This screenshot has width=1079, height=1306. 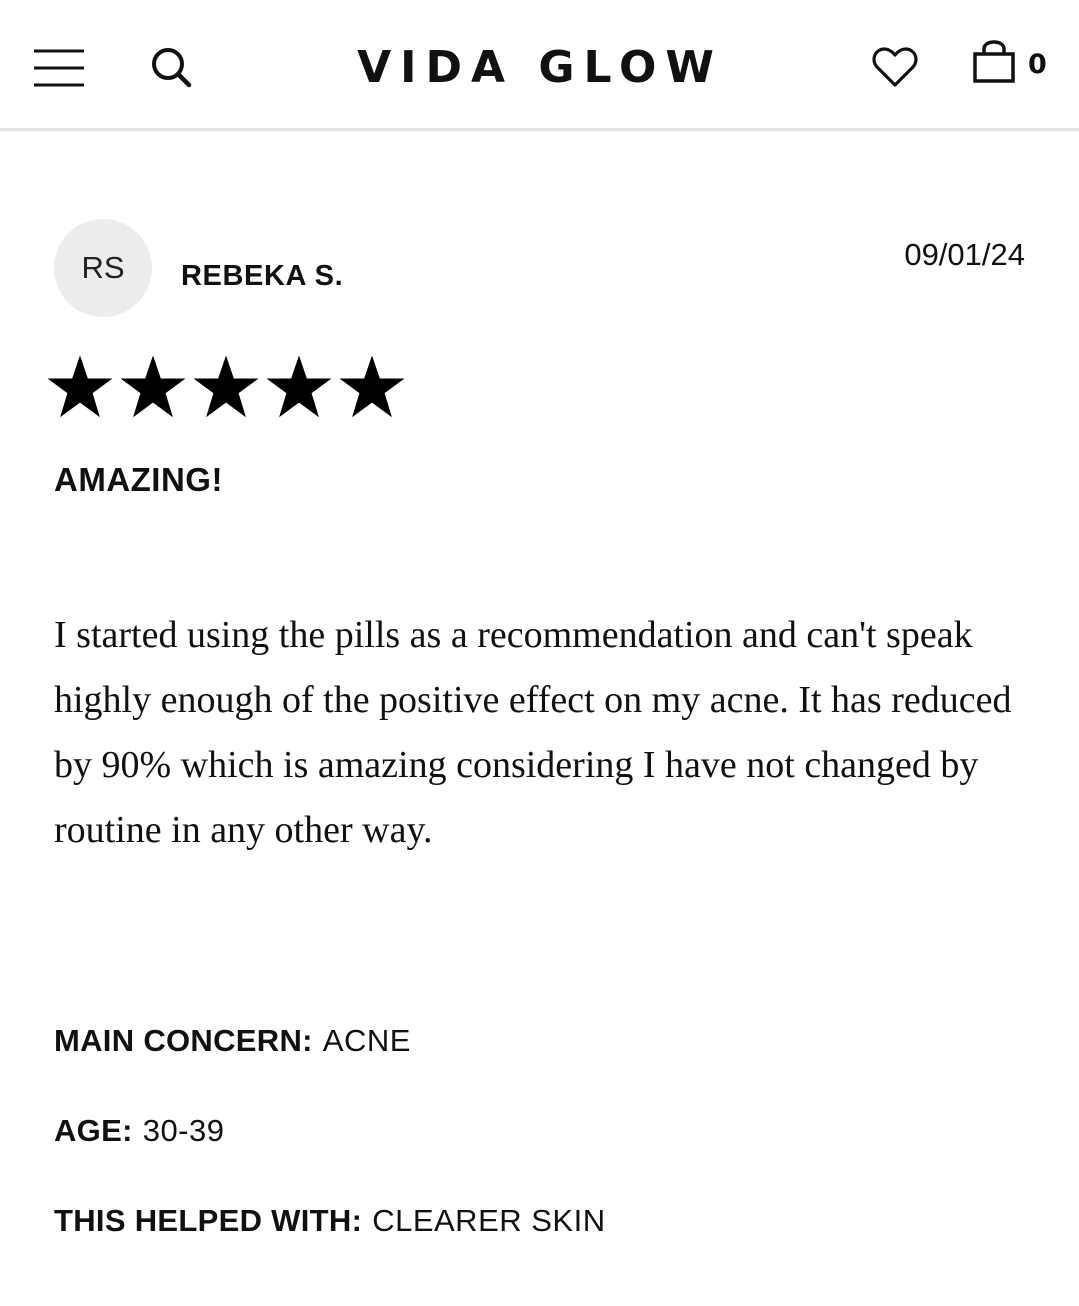 I want to click on heart-icon, so click(x=895, y=67).